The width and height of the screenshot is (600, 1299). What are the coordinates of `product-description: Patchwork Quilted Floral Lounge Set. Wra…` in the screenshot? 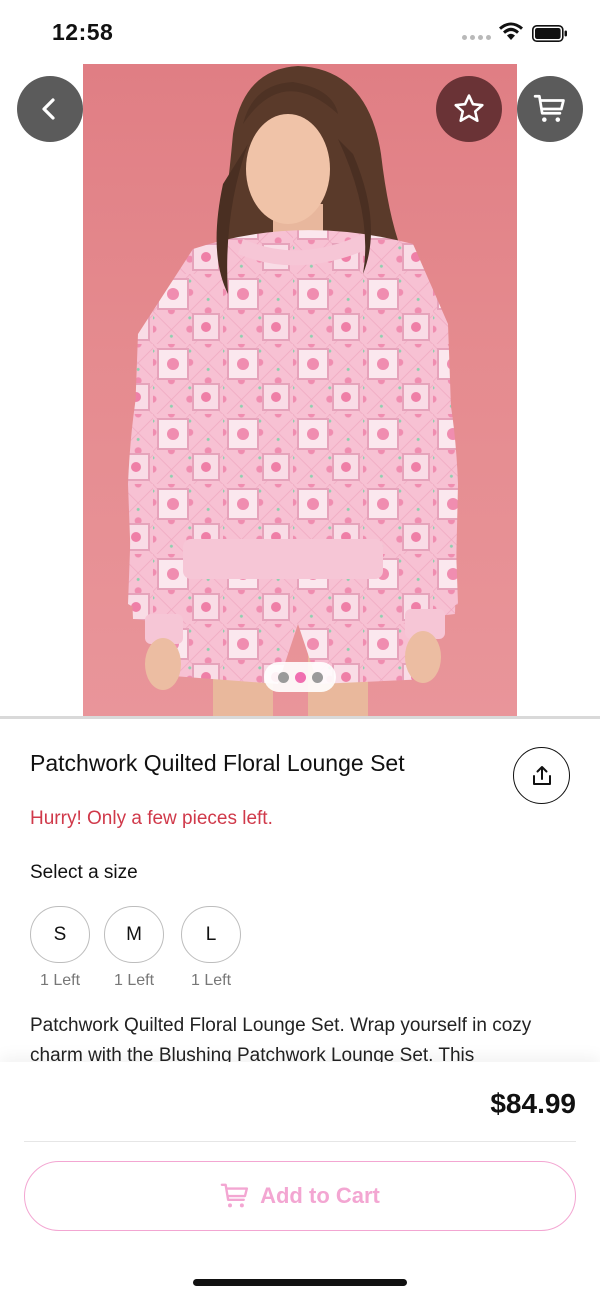 It's located at (281, 1039).